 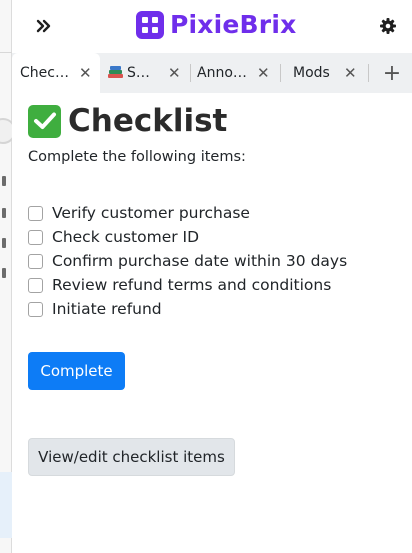 What do you see at coordinates (192, 285) in the screenshot?
I see `item-label: Review refund terms and conditions` at bounding box center [192, 285].